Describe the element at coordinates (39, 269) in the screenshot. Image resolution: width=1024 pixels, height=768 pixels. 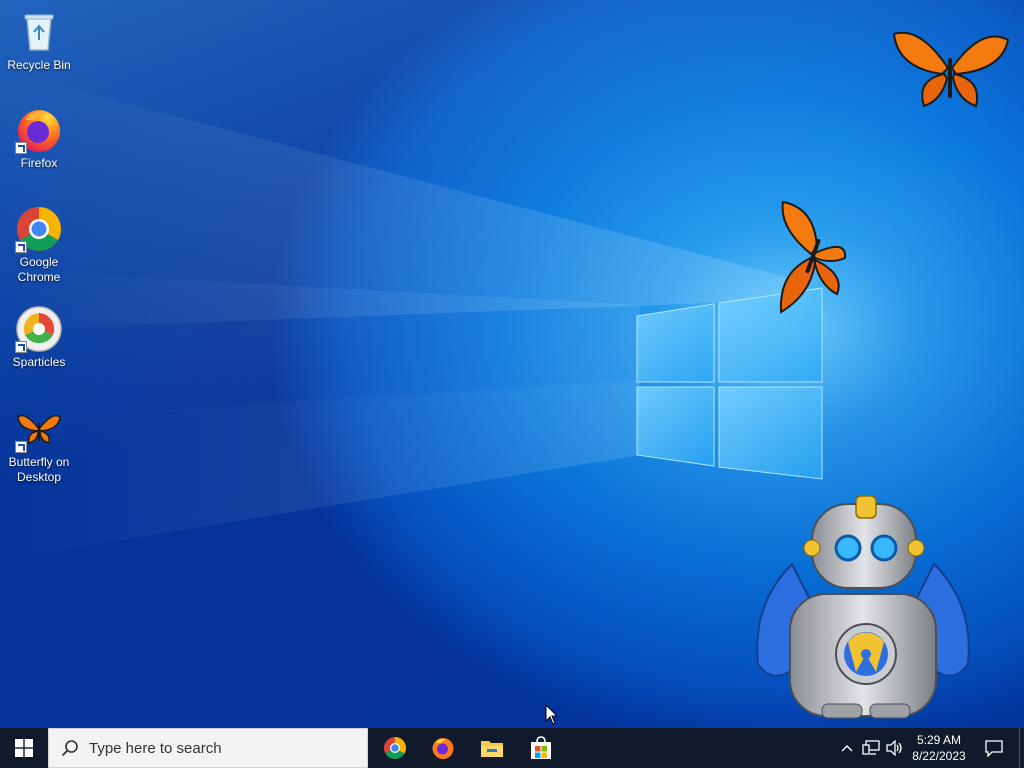
I see `desktop-icon-label: Google Chrome` at that location.